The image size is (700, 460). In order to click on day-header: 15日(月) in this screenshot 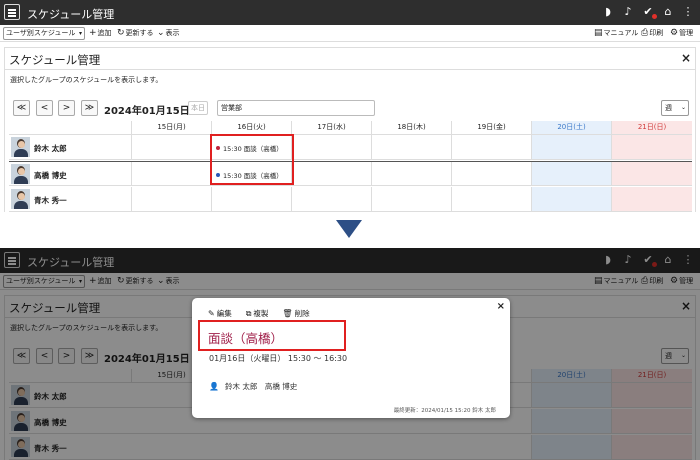, I will do `click(171, 127)`.